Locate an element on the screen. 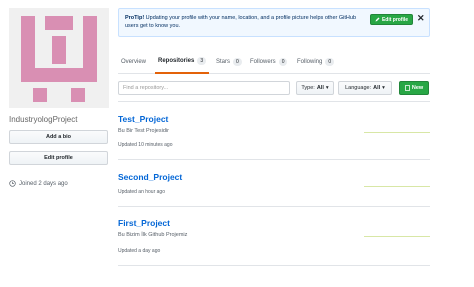  repo-name-link: Second_Project is located at coordinates (150, 177).